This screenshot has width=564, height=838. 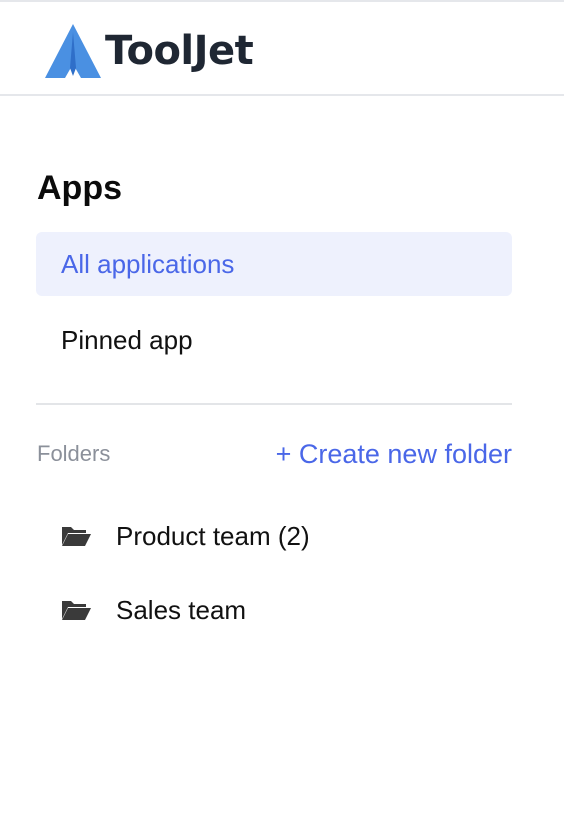 I want to click on brand-name: ToolJet, so click(x=179, y=51).